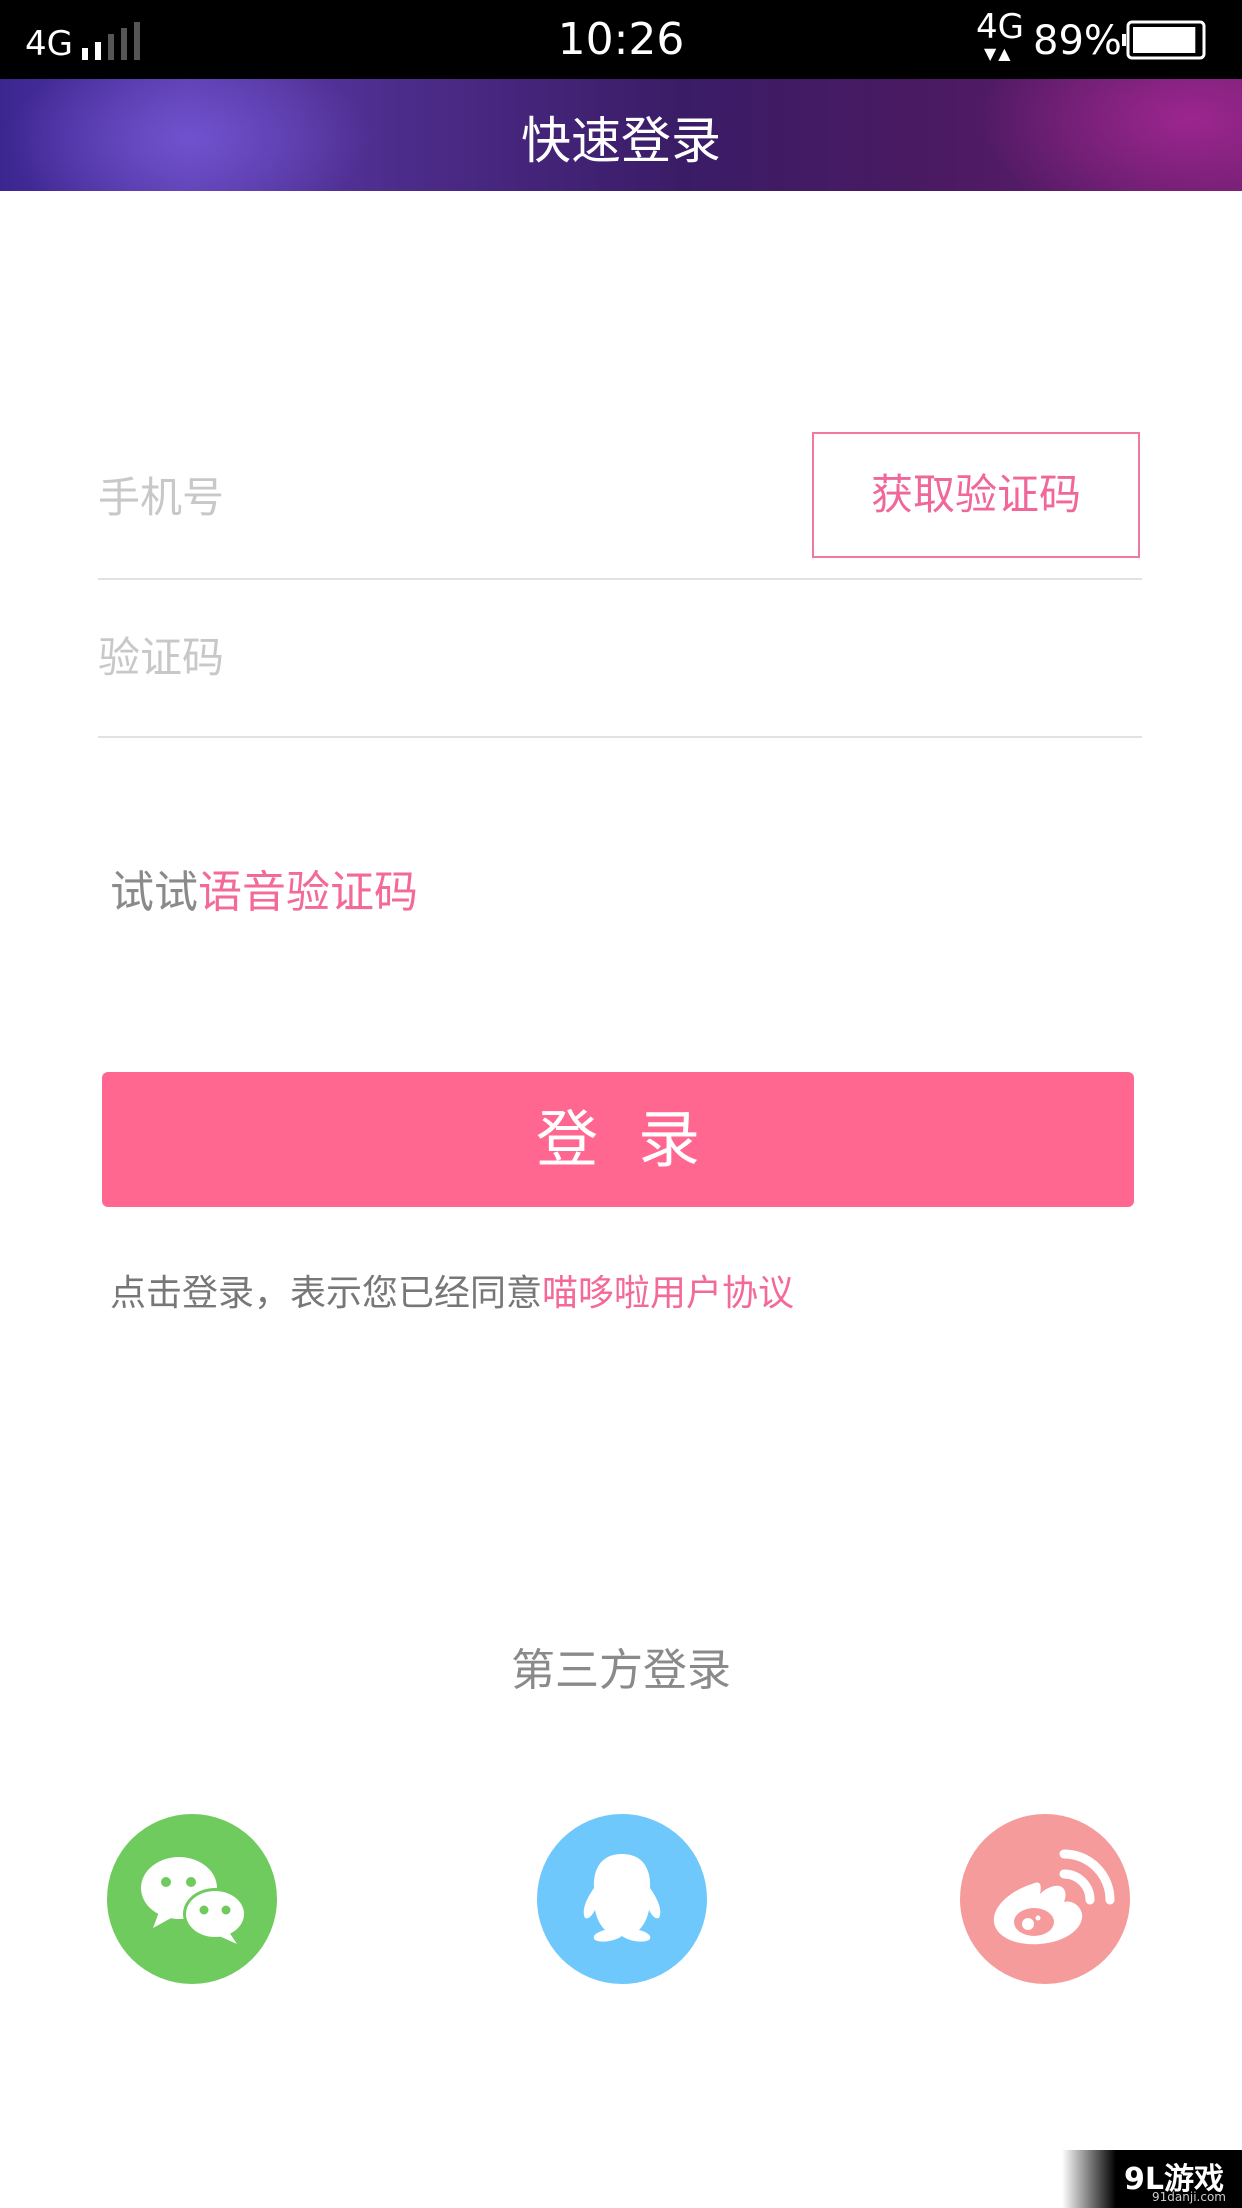 Image resolution: width=1242 pixels, height=2208 pixels. I want to click on network-type-right: 4G, so click(1000, 27).